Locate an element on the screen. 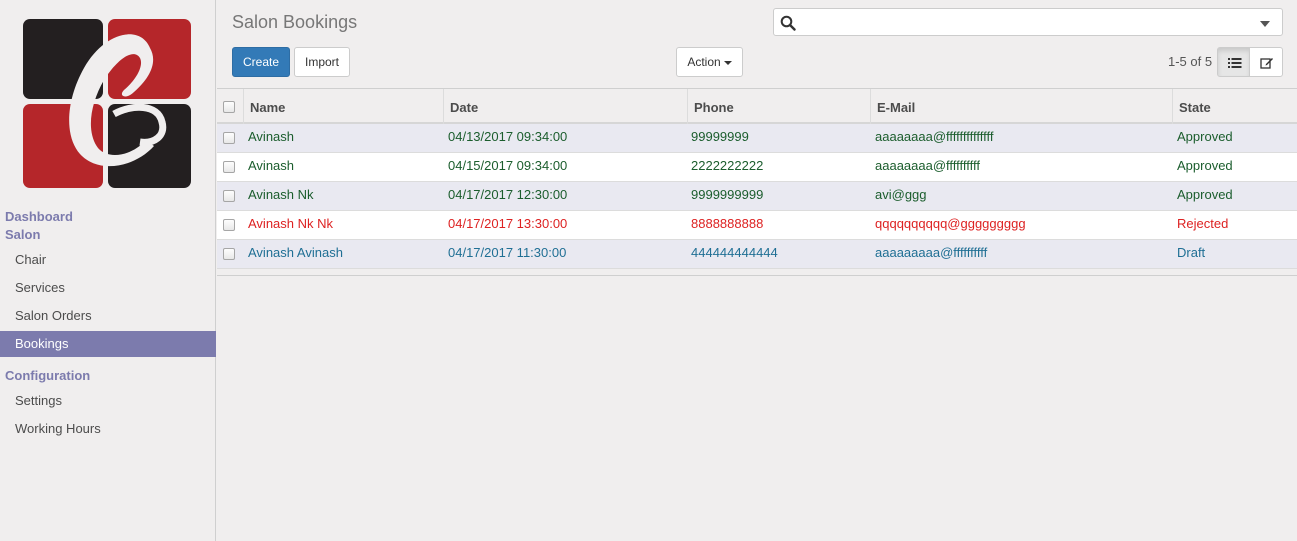 The height and width of the screenshot is (541, 1297). sidebar-item-services: Services is located at coordinates (108, 288).